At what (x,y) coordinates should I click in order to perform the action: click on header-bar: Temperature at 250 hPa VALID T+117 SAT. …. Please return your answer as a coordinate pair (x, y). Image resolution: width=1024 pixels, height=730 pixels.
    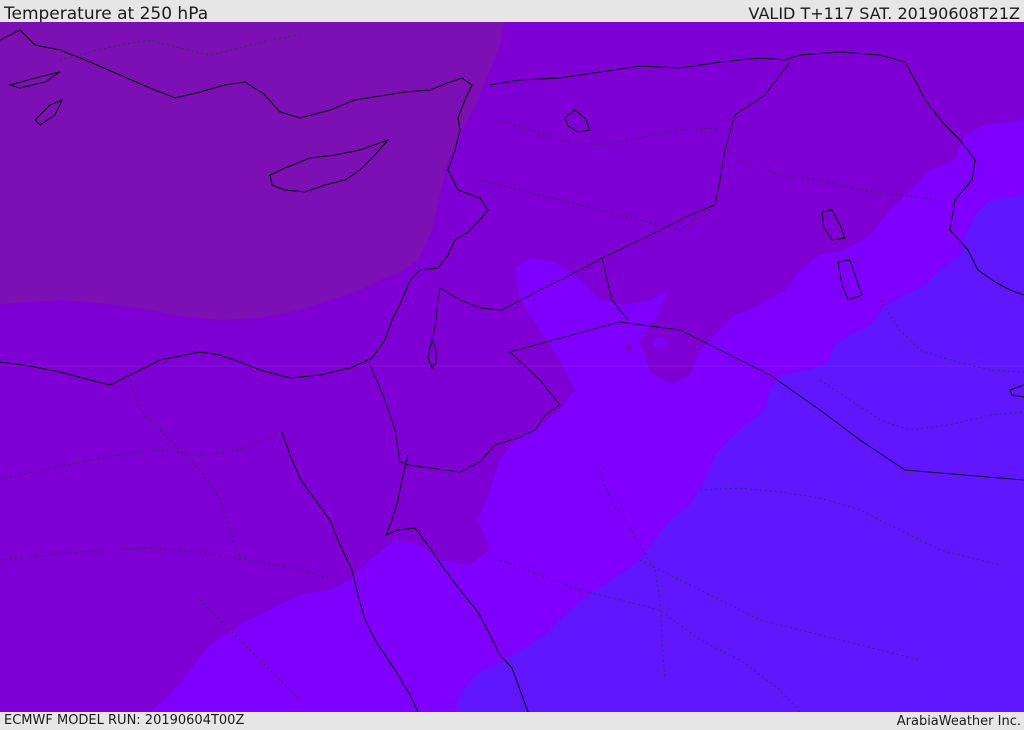
    Looking at the image, I should click on (512, 12).